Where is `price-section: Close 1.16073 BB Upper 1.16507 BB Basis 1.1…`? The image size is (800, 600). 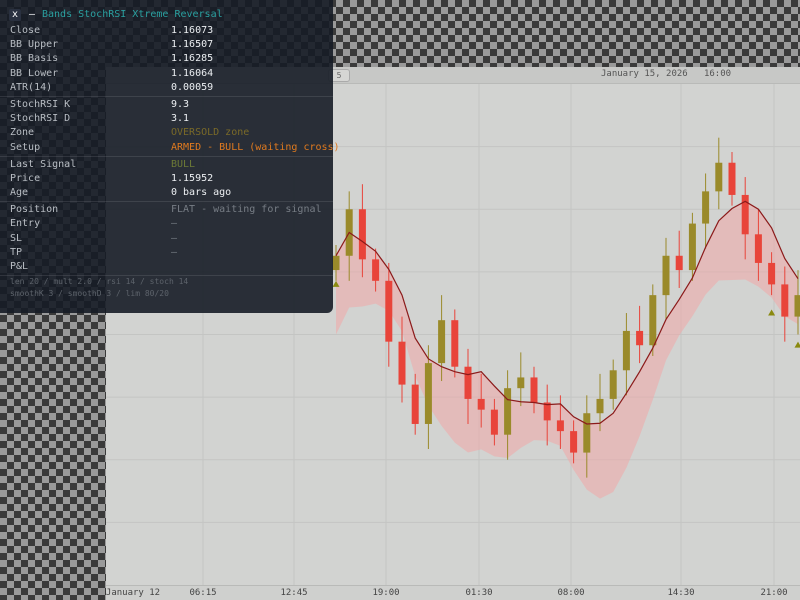
price-section: Close 1.16073 BB Upper 1.16507 BB Basis 1.1… is located at coordinates (166, 59).